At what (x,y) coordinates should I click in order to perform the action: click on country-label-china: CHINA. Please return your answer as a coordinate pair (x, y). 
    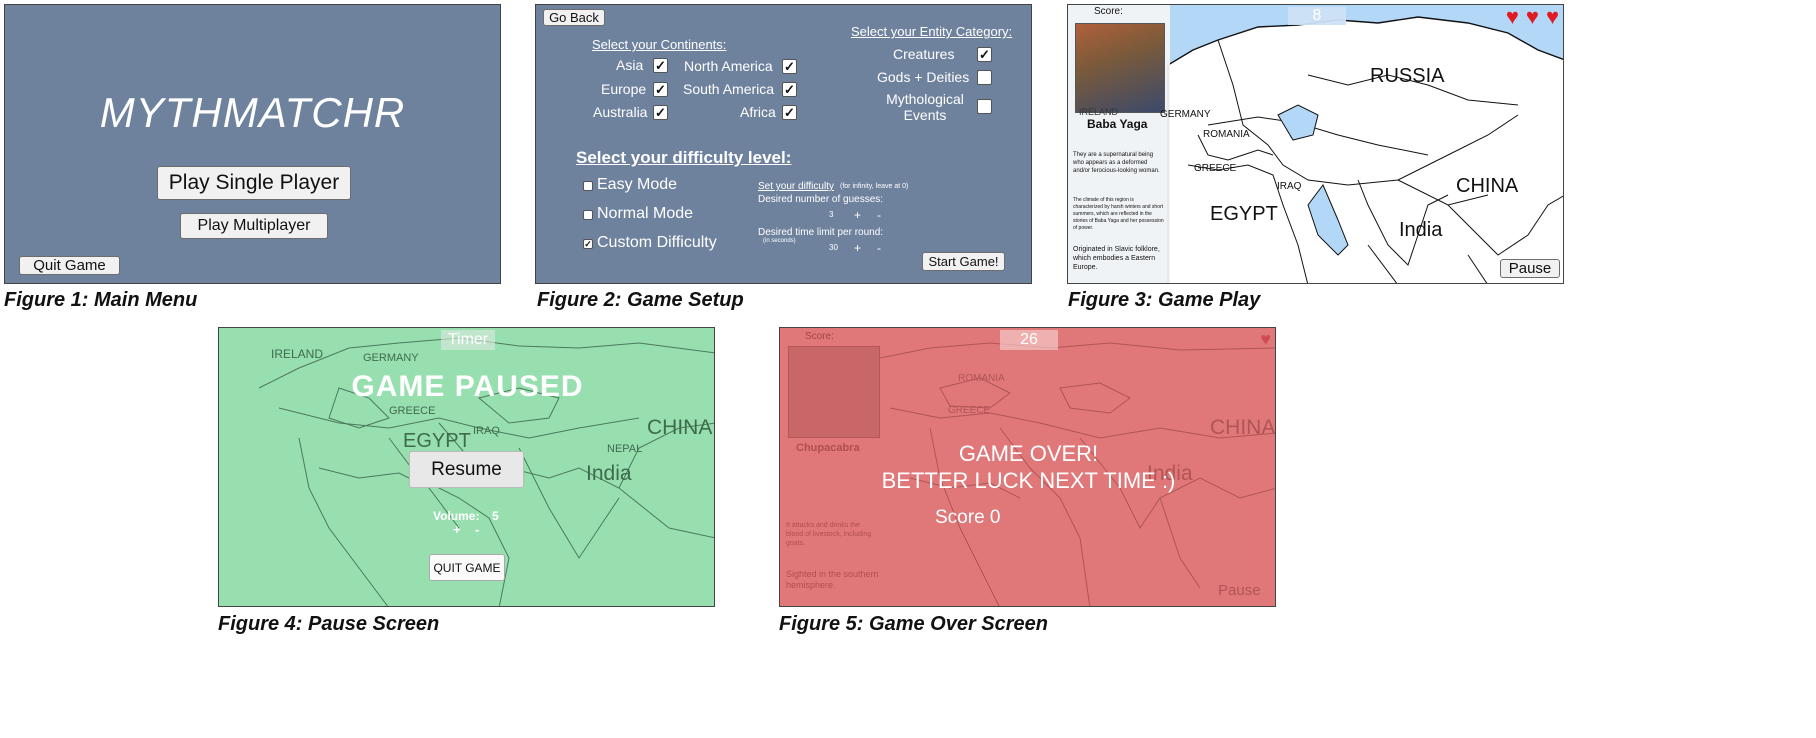
    Looking at the image, I should click on (1487, 186).